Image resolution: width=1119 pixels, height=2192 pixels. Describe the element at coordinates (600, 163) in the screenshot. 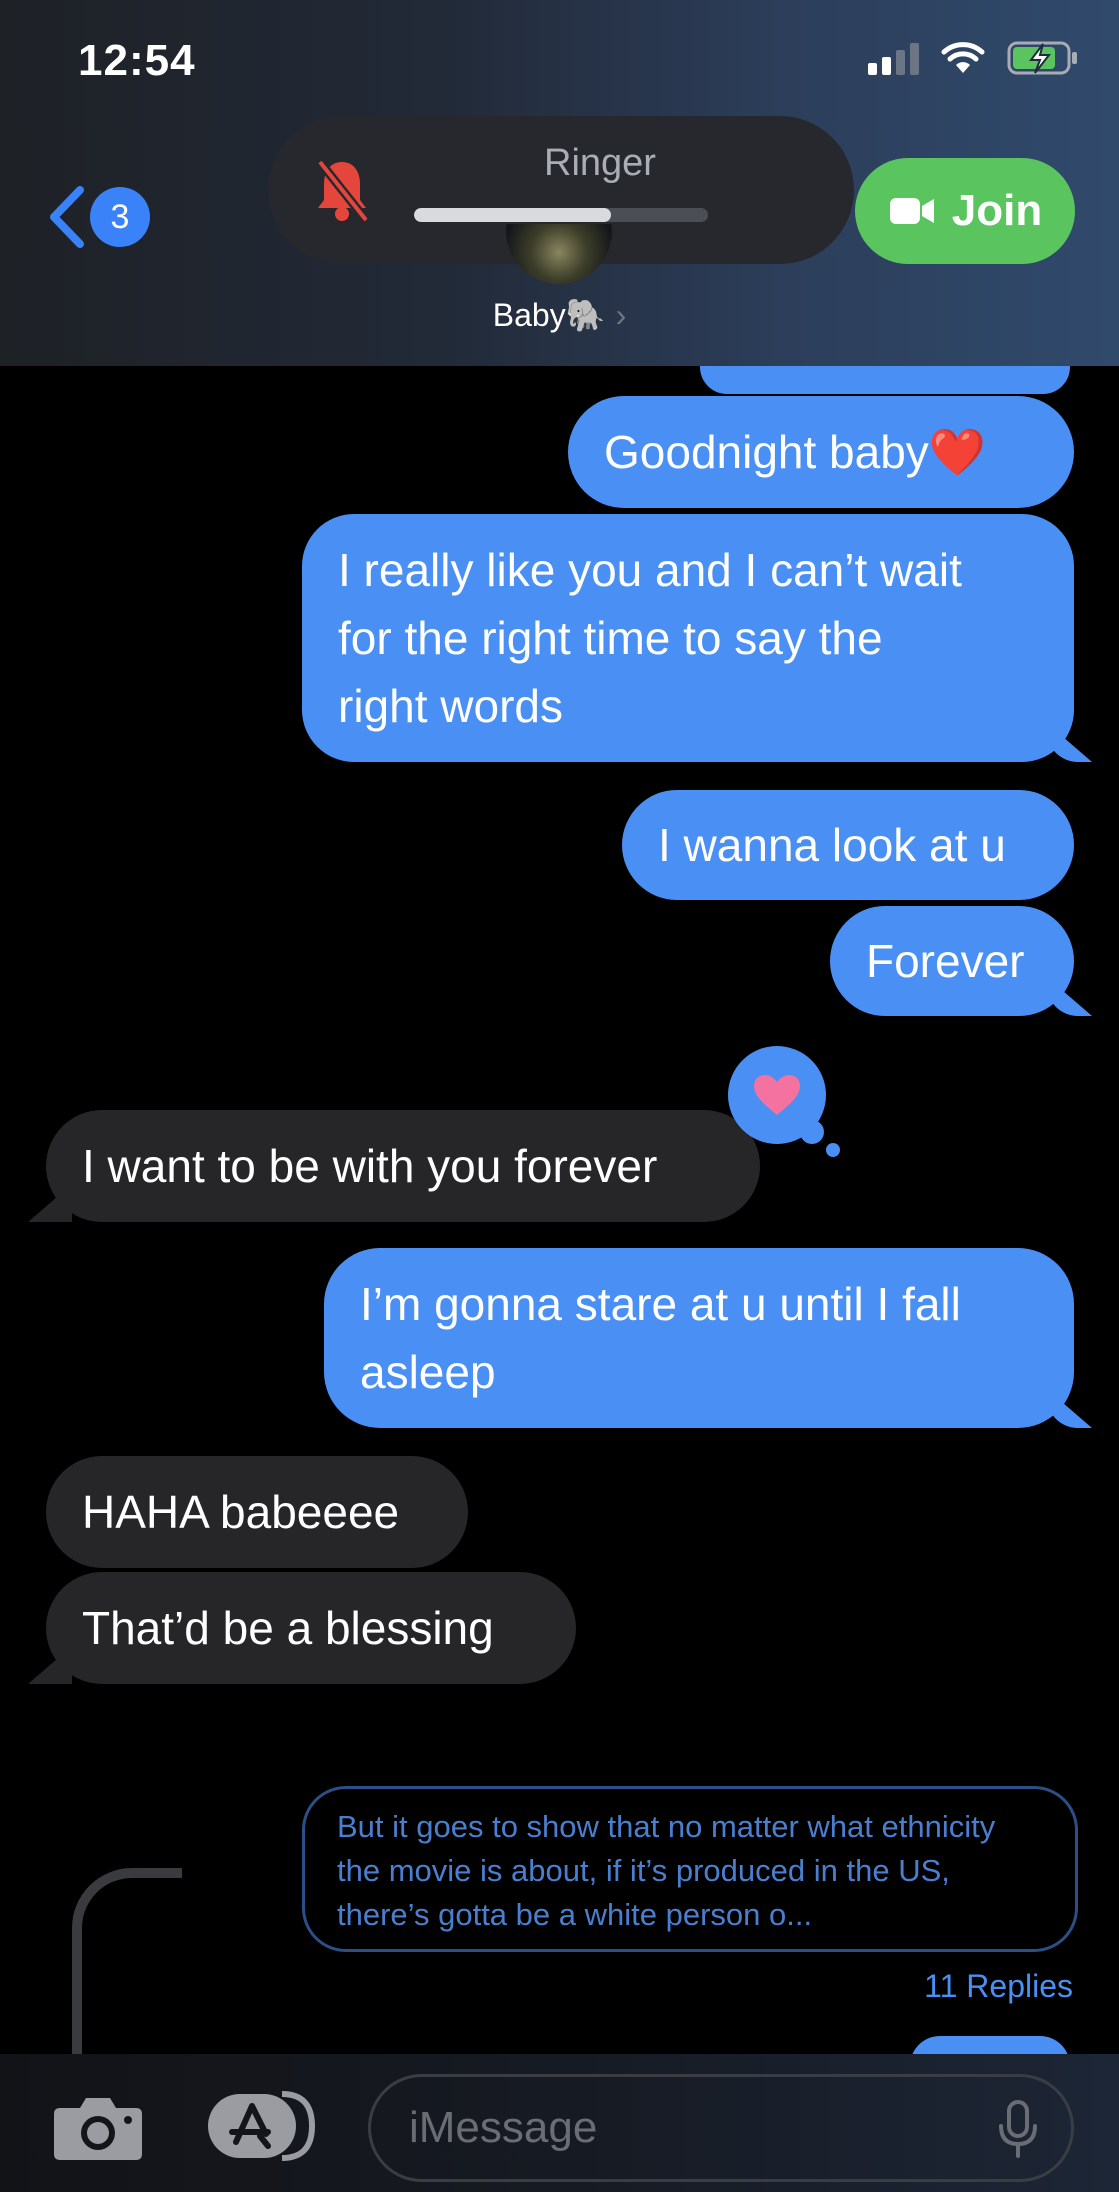

I see `ringer-label: Ringer` at that location.